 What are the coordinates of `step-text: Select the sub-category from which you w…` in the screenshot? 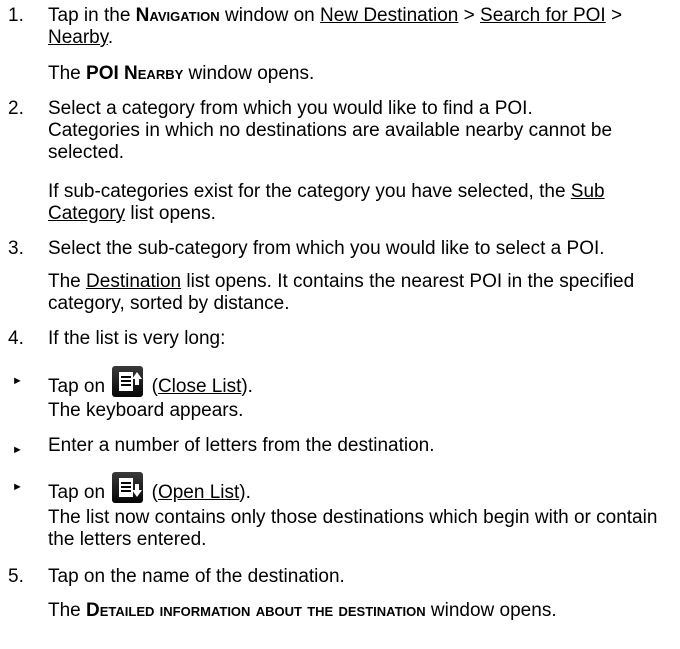 It's located at (326, 248).